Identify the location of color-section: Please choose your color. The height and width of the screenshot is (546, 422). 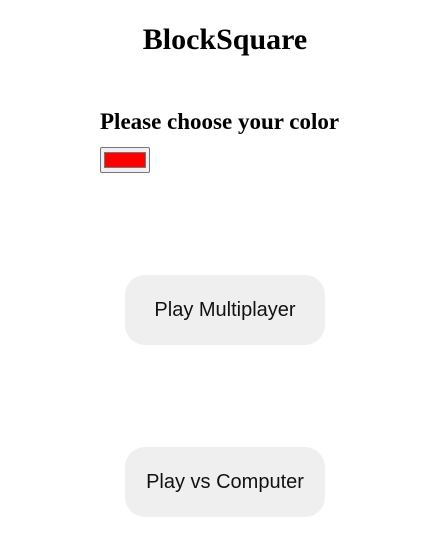
(219, 140).